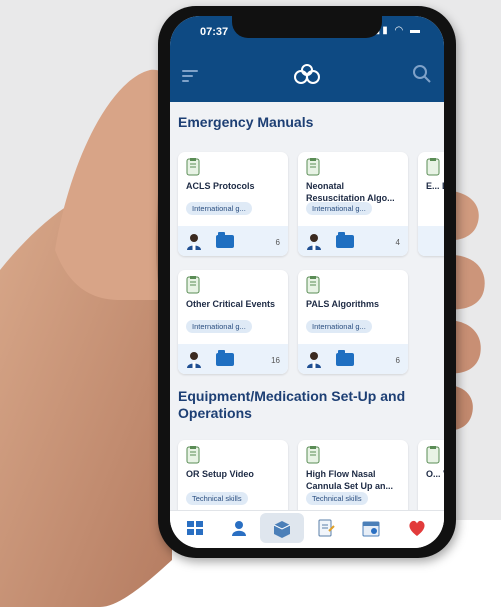 The width and height of the screenshot is (501, 607). What do you see at coordinates (220, 186) in the screenshot?
I see `card-title: ACLS Protocols` at bounding box center [220, 186].